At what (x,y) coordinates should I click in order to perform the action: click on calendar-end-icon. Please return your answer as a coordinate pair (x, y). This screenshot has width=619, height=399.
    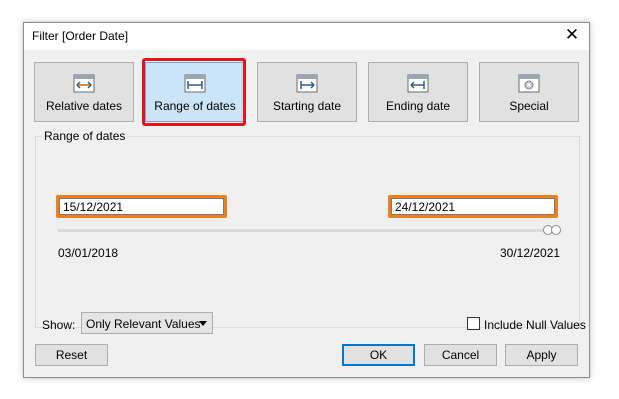
    Looking at the image, I should click on (418, 83).